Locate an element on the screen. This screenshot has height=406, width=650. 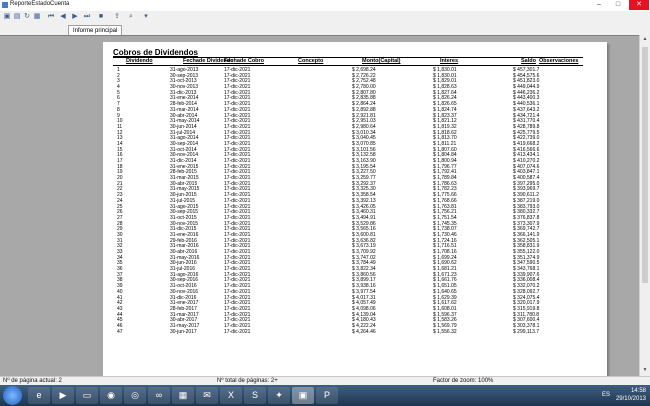
cell-monto: $ 4,264.46 is located at coordinates (364, 331).